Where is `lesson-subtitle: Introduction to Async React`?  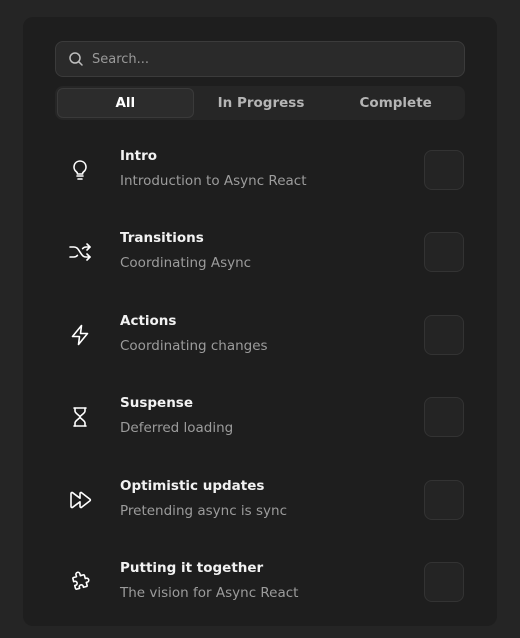
lesson-subtitle: Introduction to Async React is located at coordinates (213, 181).